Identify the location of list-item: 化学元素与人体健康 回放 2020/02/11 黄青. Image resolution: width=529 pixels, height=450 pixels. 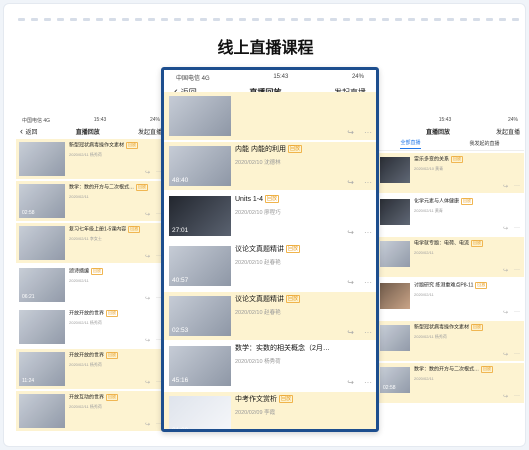
(450, 215).